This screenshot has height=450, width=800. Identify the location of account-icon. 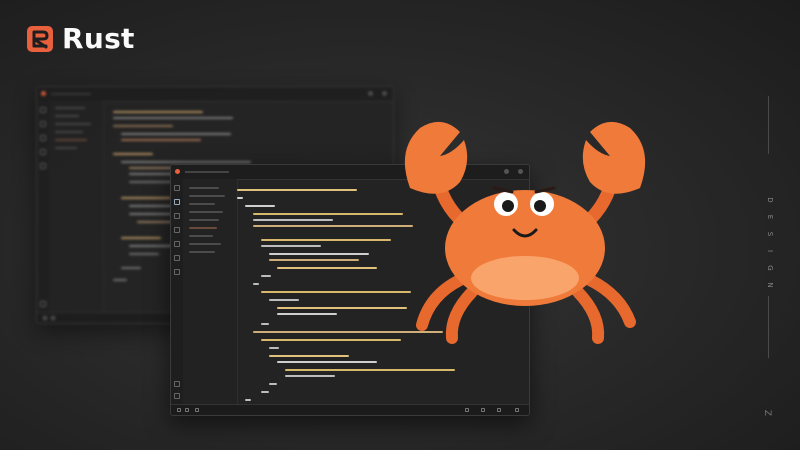
(177, 384).